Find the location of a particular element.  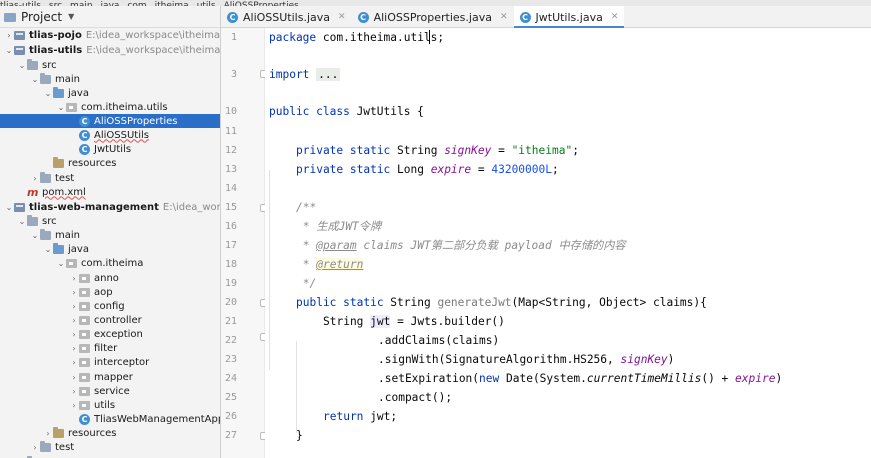

tree-item-label: config is located at coordinates (109, 306).